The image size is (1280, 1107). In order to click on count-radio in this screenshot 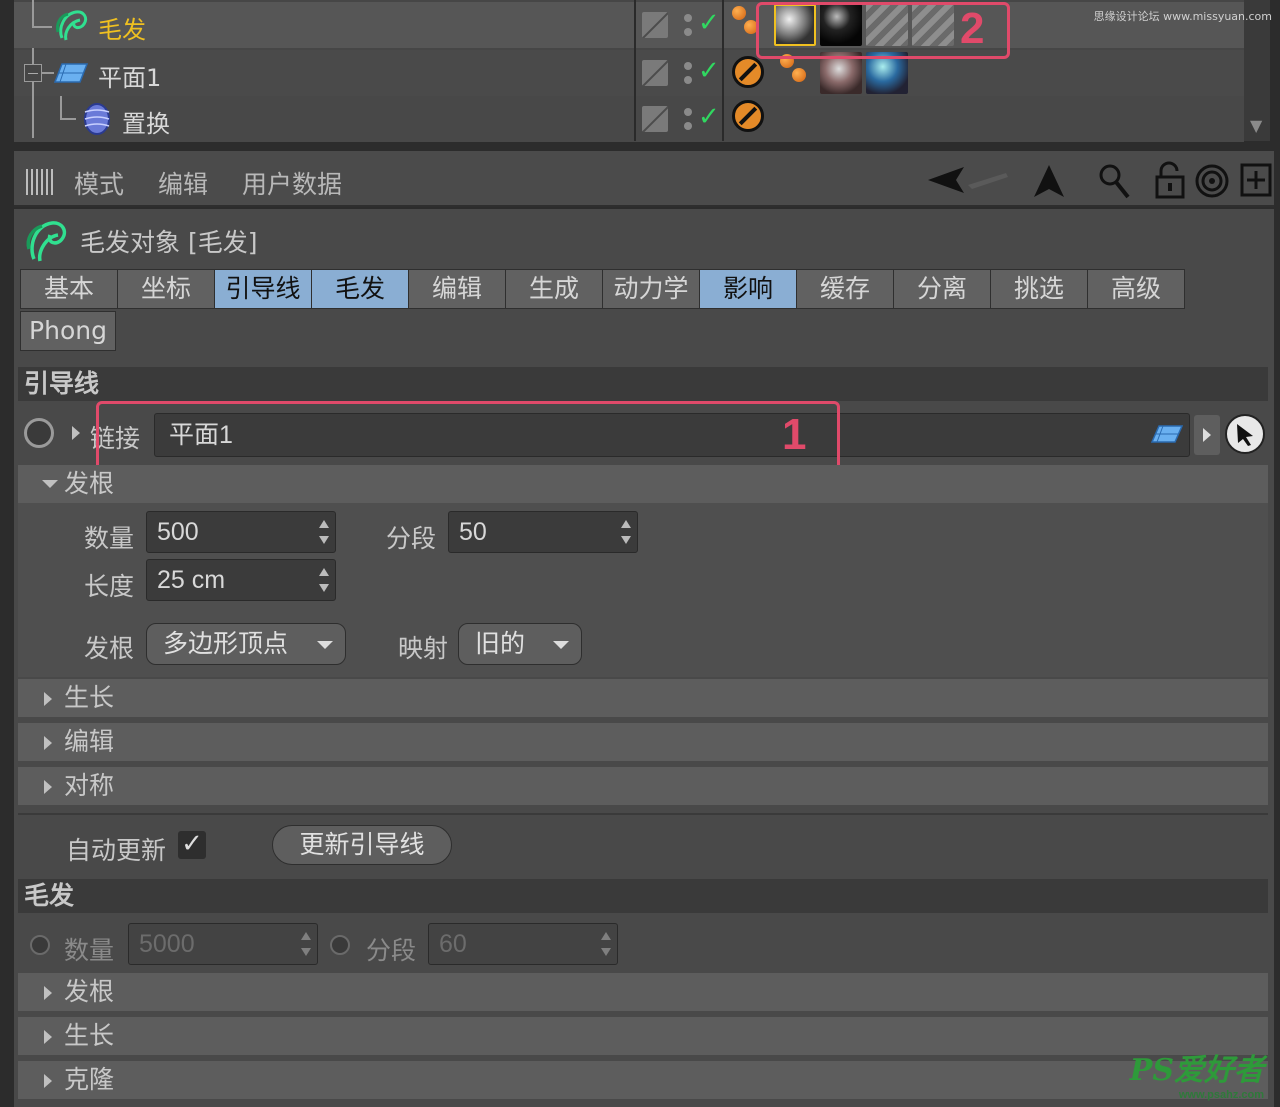, I will do `click(40, 945)`.